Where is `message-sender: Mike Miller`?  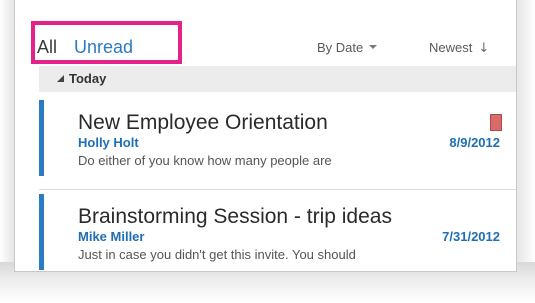
message-sender: Mike Miller is located at coordinates (111, 236).